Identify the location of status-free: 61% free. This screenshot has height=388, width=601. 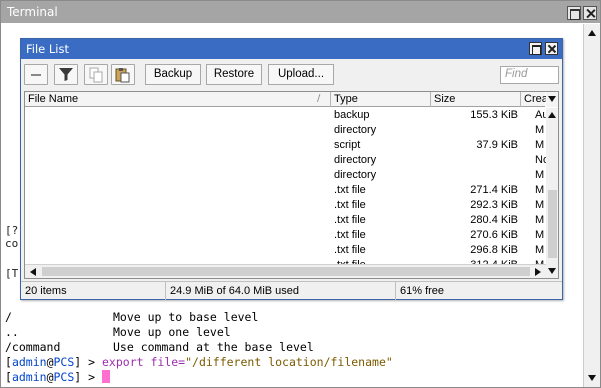
(422, 291).